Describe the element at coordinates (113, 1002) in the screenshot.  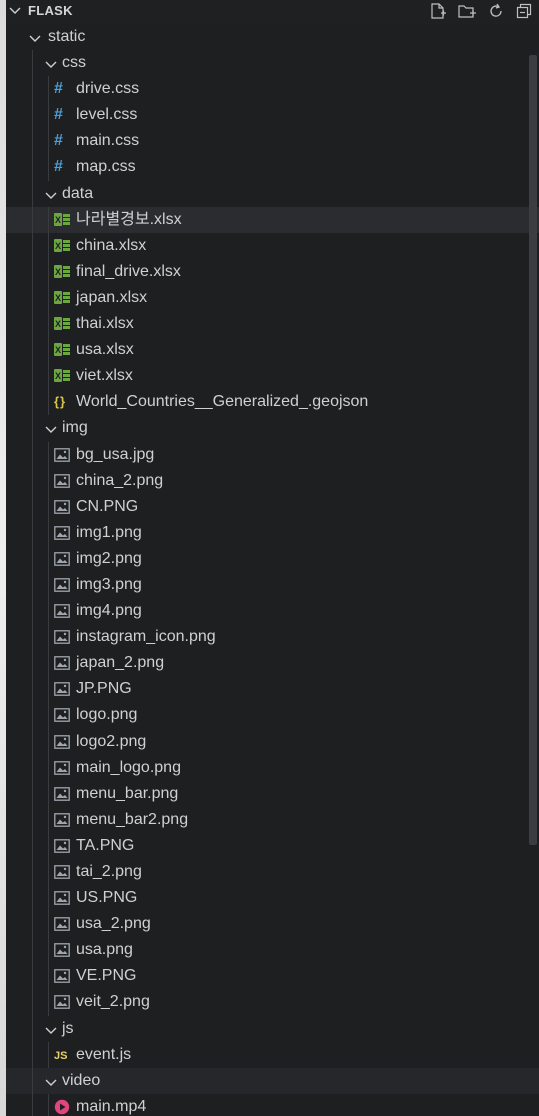
I see `file-label: veit_2.png` at that location.